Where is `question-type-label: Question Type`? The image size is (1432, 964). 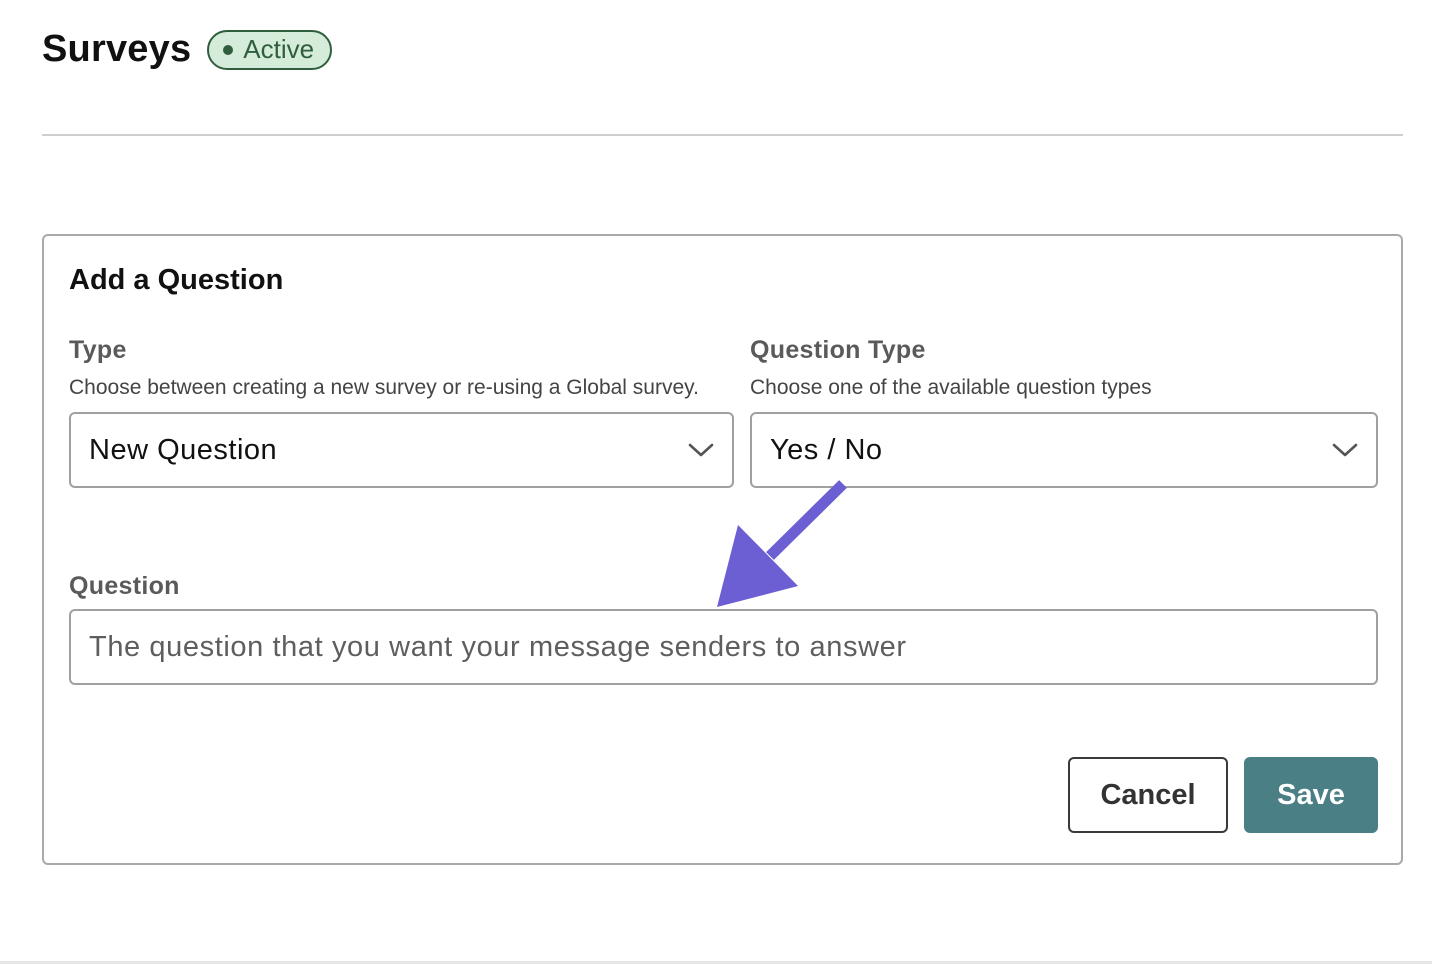
question-type-label: Question Type is located at coordinates (838, 350).